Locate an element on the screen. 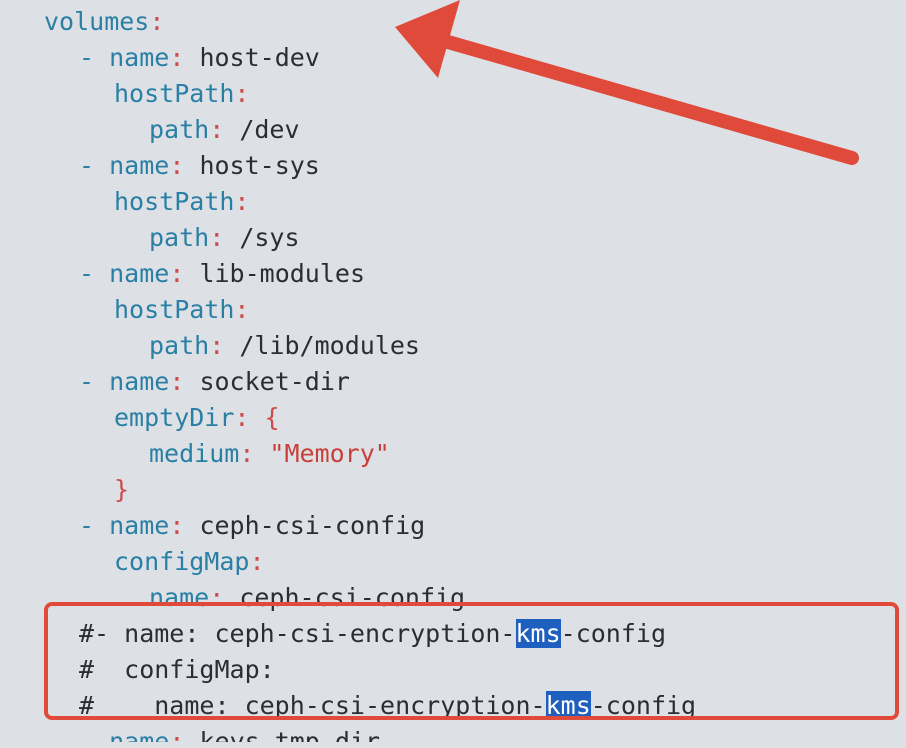 This screenshot has width=906, height=748. code-token: host-dev is located at coordinates (252, 57).